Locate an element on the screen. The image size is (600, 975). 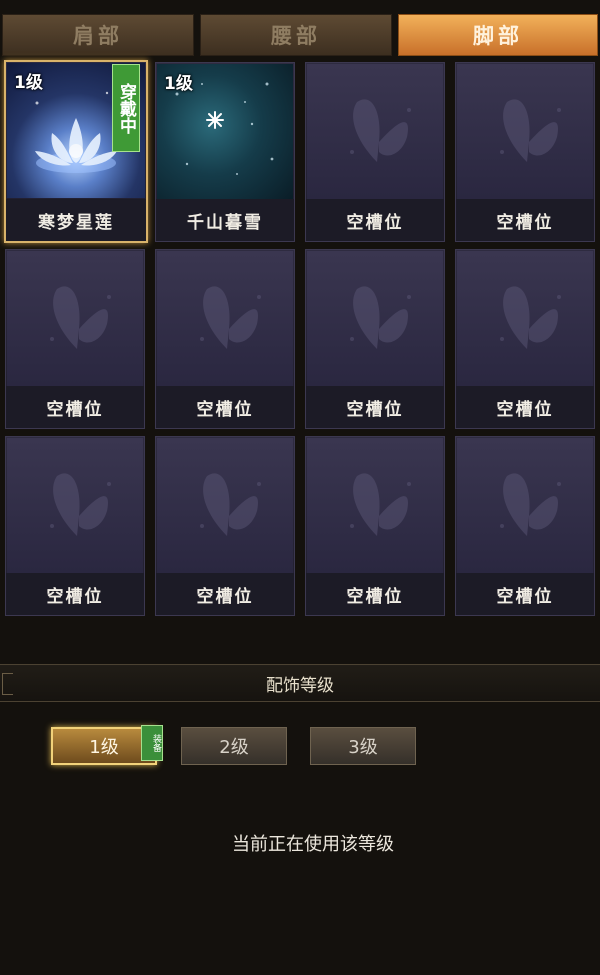
accessory-level-header: 配饰等级 is located at coordinates (300, 683).